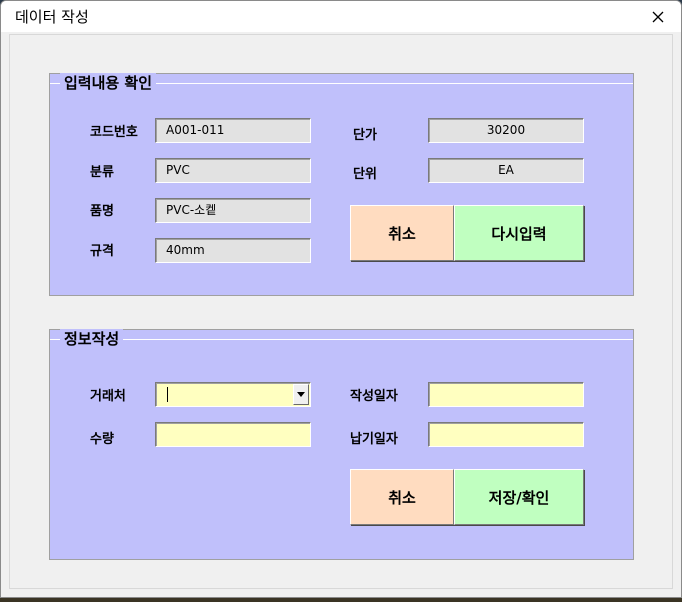  I want to click on qty-label: 수량, so click(102, 439).